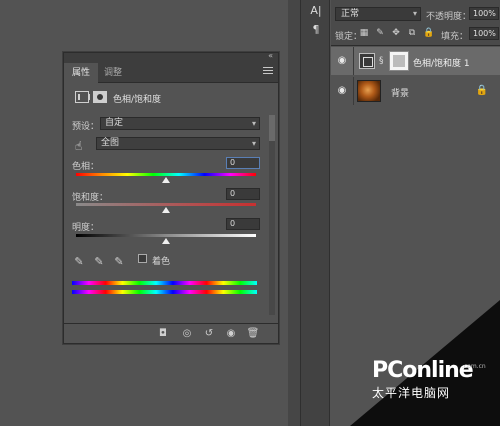 The height and width of the screenshot is (426, 500). I want to click on background-thumbnail, so click(369, 91).